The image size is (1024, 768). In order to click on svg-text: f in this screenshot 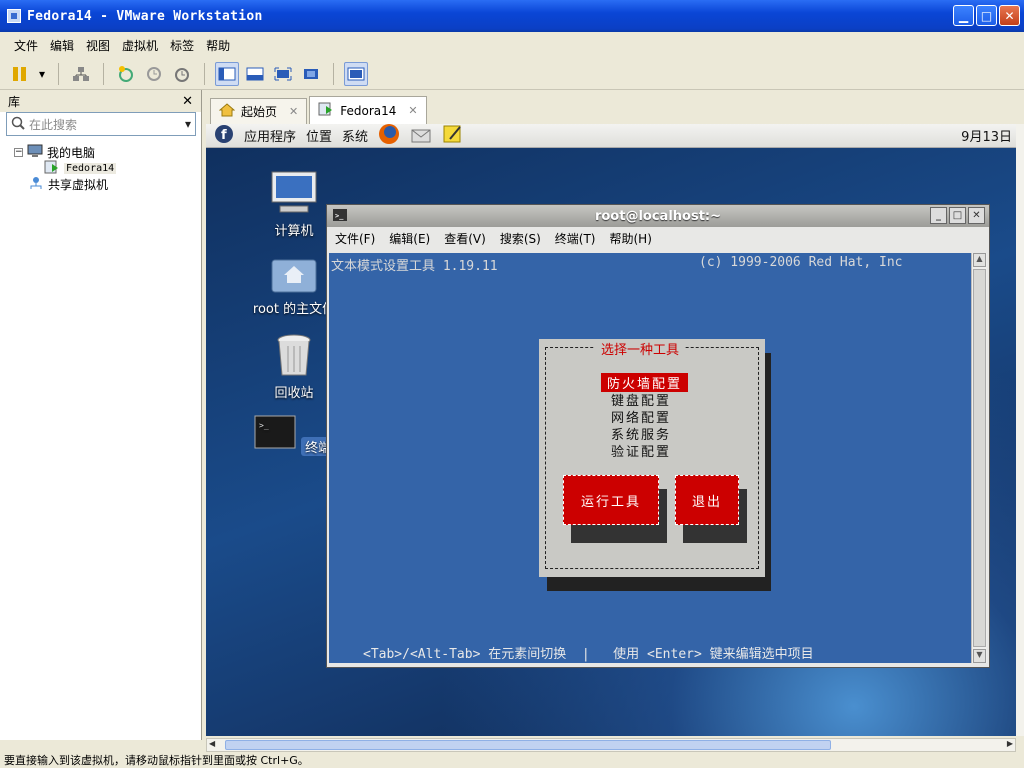, I will do `click(224, 135)`.